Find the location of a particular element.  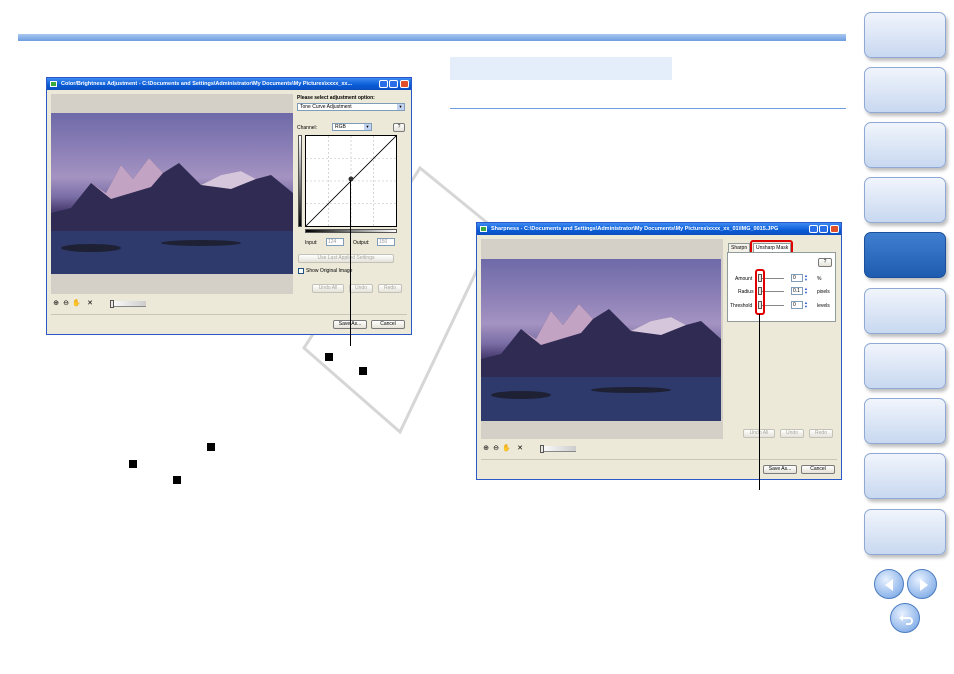

adjustment-option-select: Tone Curve Adjustment ▼ is located at coordinates (351, 107).